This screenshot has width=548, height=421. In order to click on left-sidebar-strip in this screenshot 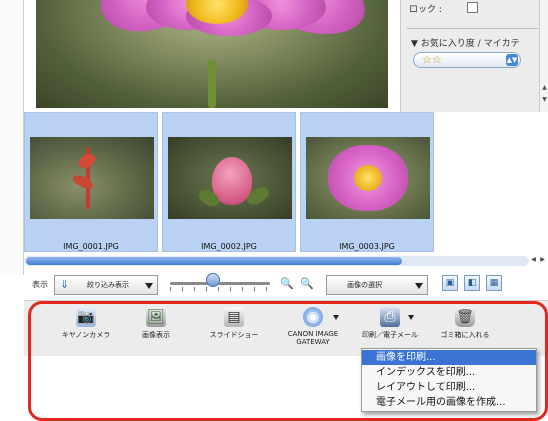, I will do `click(12, 137)`.